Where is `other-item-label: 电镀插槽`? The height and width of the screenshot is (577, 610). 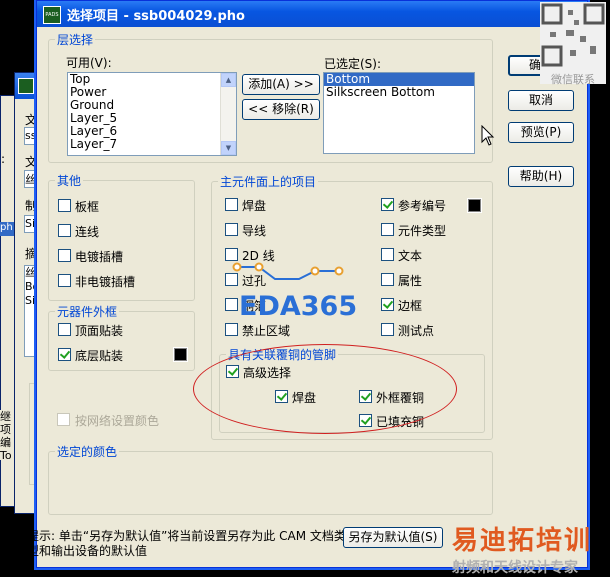
other-item-label: 电镀插槽 is located at coordinates (99, 257).